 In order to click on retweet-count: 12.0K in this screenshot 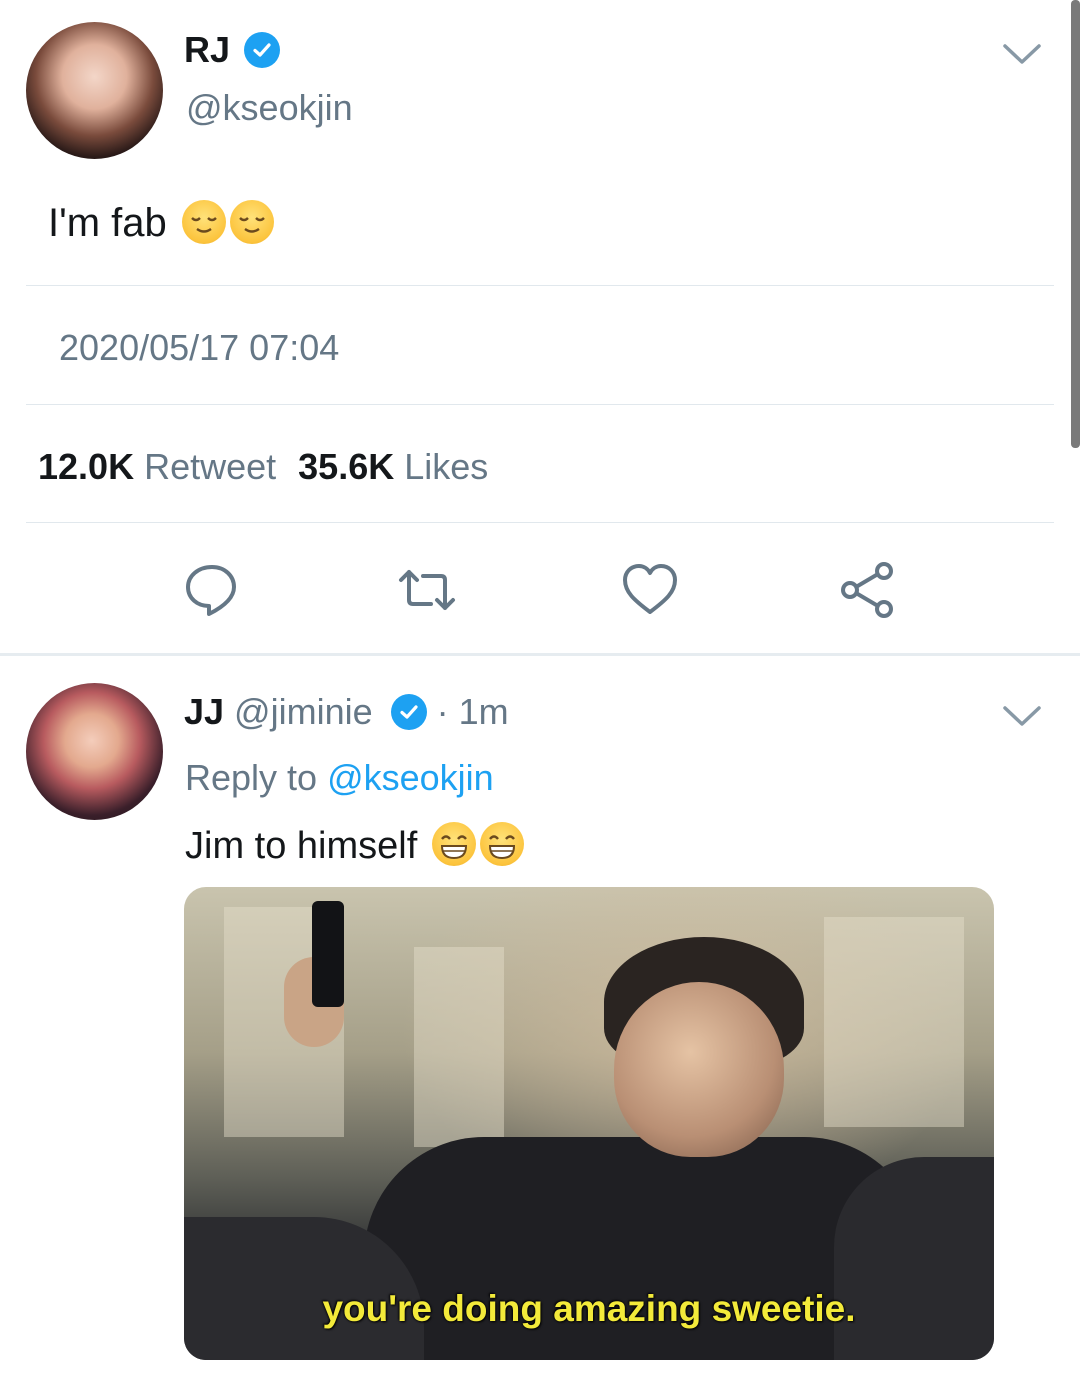, I will do `click(86, 466)`.